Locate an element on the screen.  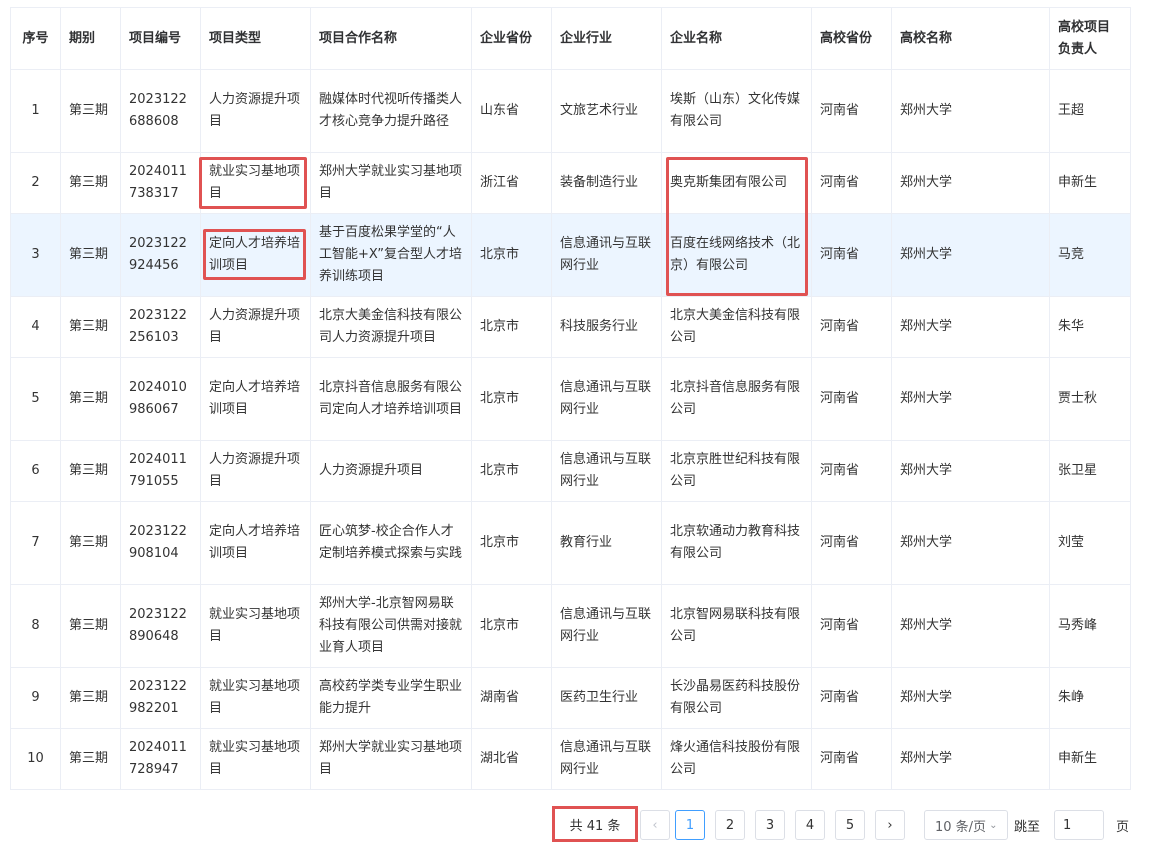
cell-province: 山东省 is located at coordinates (511, 111).